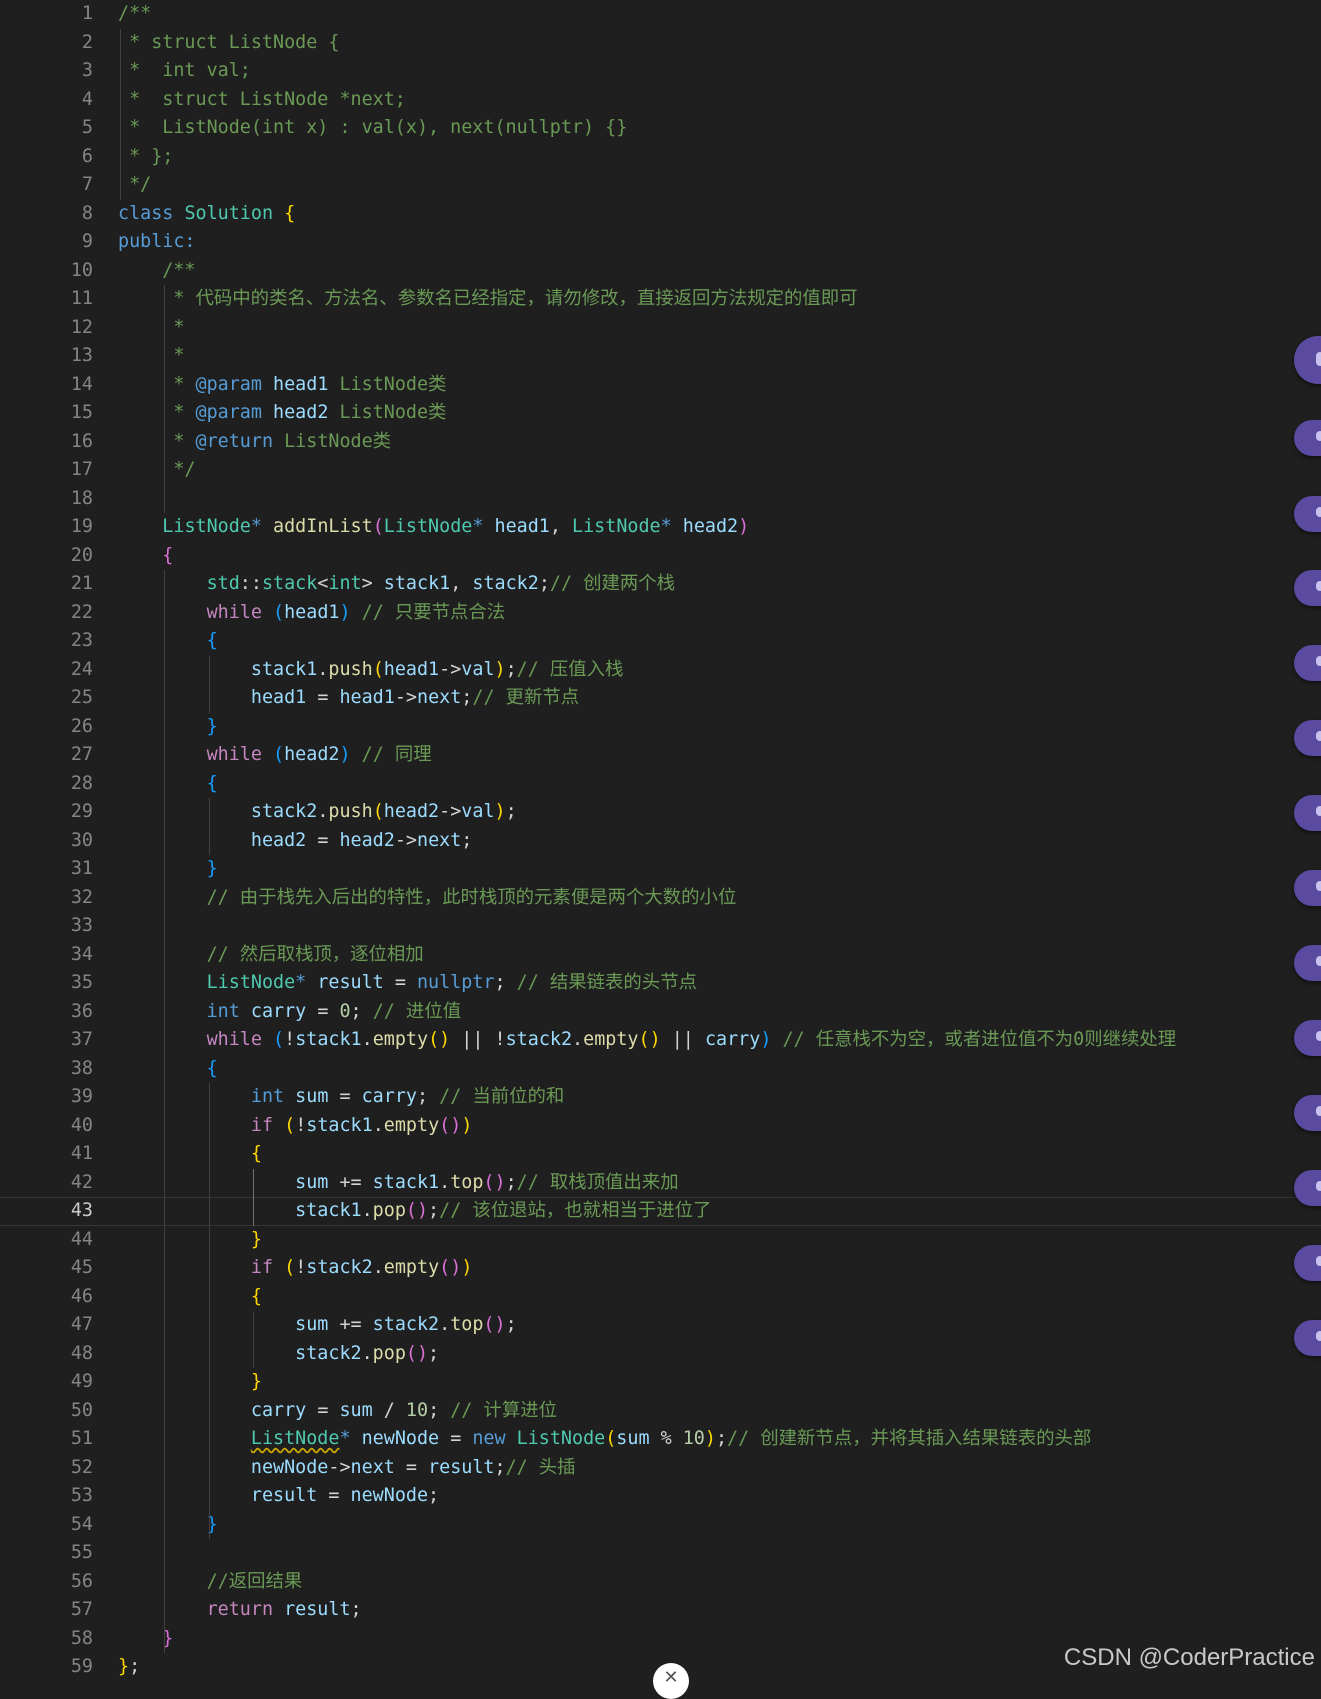 The image size is (1321, 1699). Describe the element at coordinates (660, 185) in the screenshot. I see `code-line: 7 */` at that location.